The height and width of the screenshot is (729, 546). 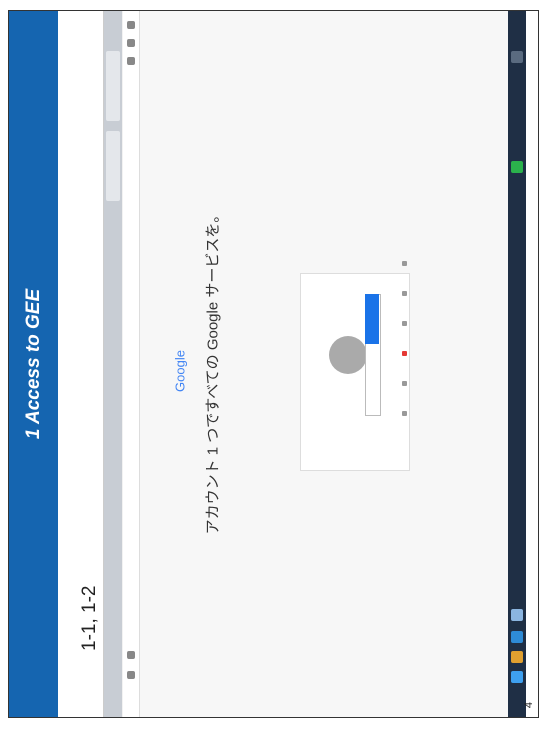 What do you see at coordinates (517, 637) in the screenshot?
I see `browser-icon` at bounding box center [517, 637].